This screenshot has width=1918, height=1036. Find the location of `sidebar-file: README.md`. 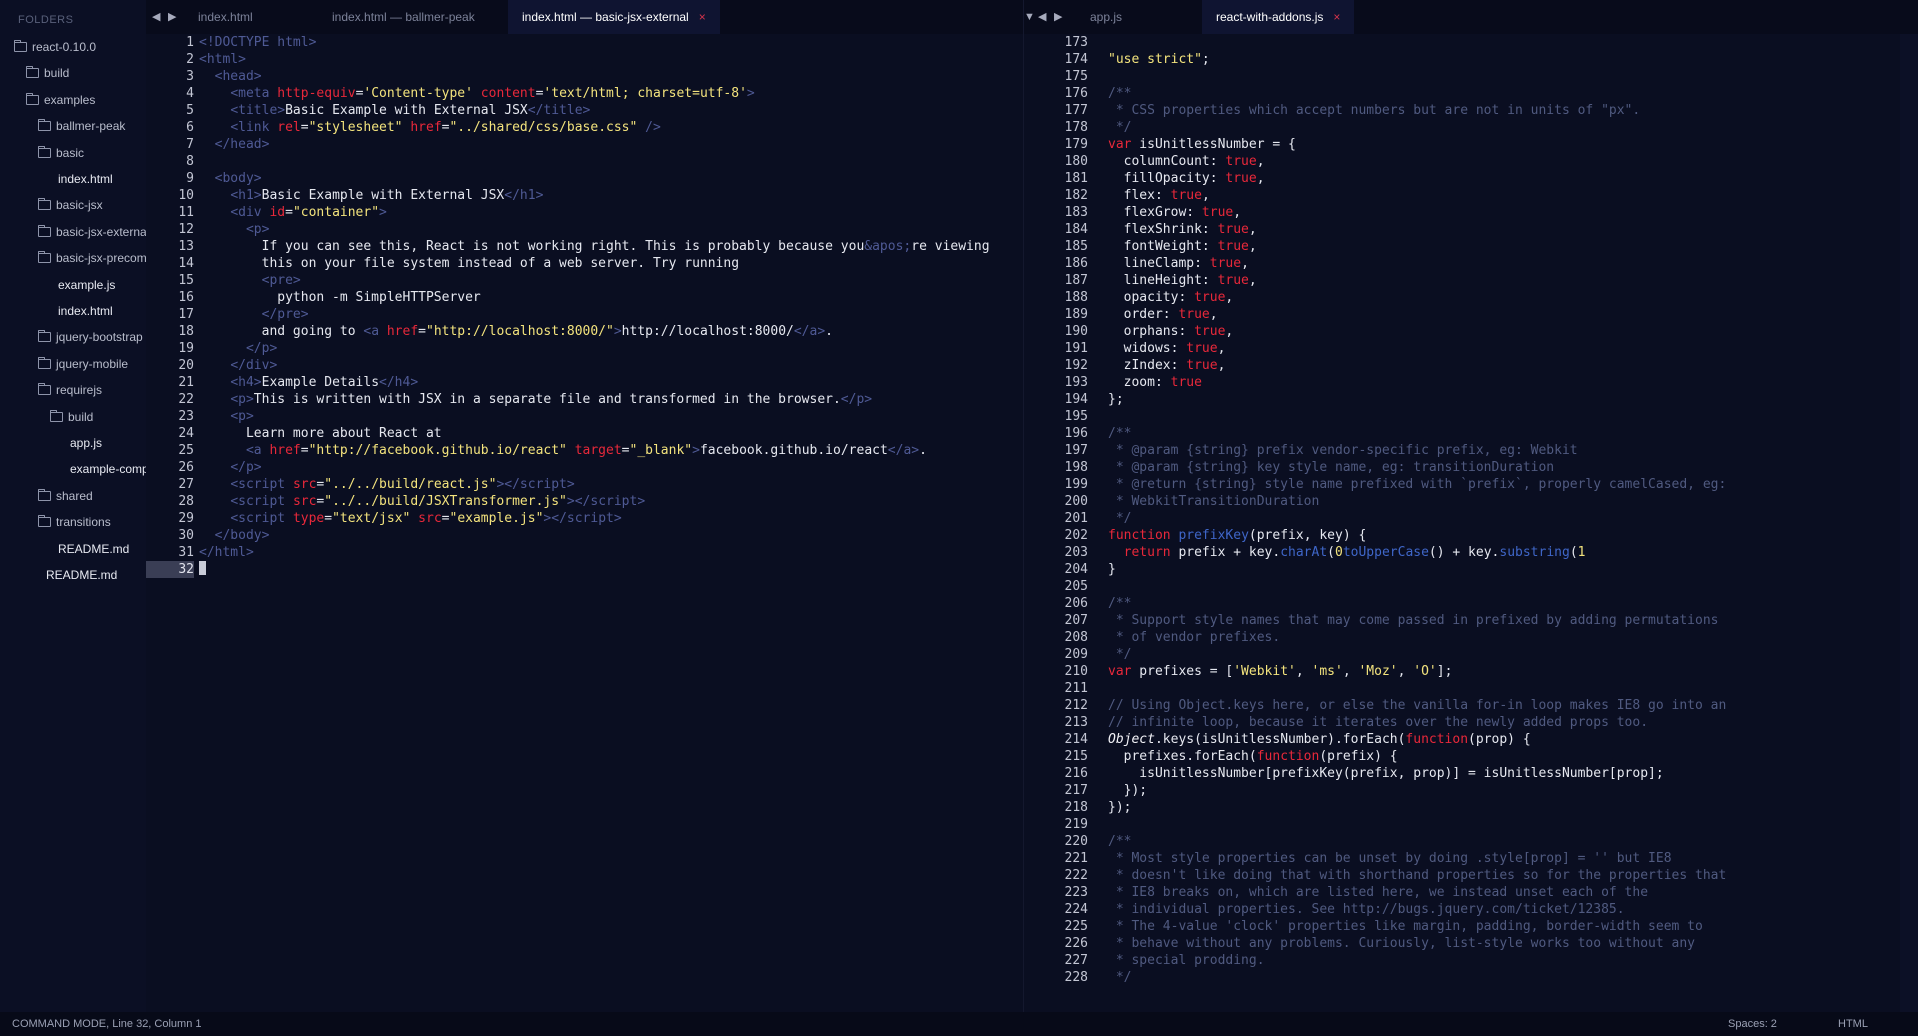

sidebar-file: README.md is located at coordinates (93, 549).